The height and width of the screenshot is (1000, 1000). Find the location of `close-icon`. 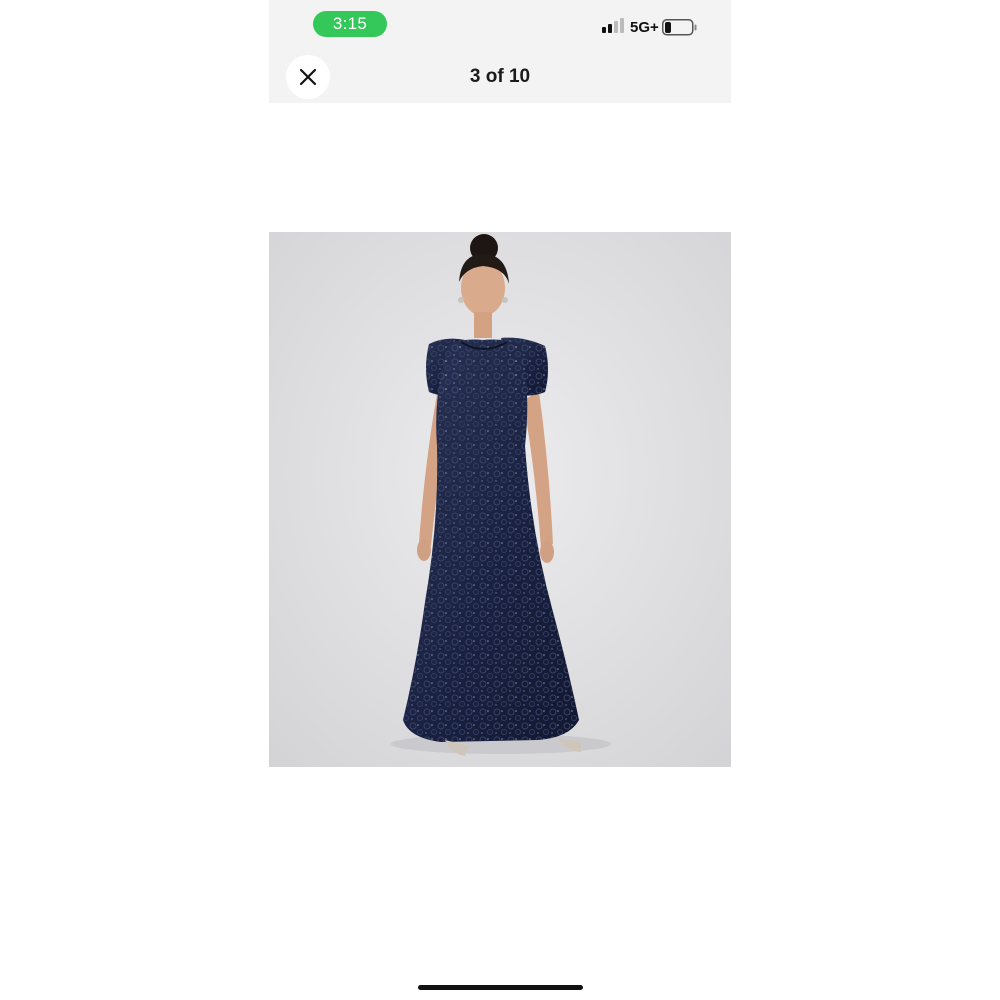

close-icon is located at coordinates (308, 77).